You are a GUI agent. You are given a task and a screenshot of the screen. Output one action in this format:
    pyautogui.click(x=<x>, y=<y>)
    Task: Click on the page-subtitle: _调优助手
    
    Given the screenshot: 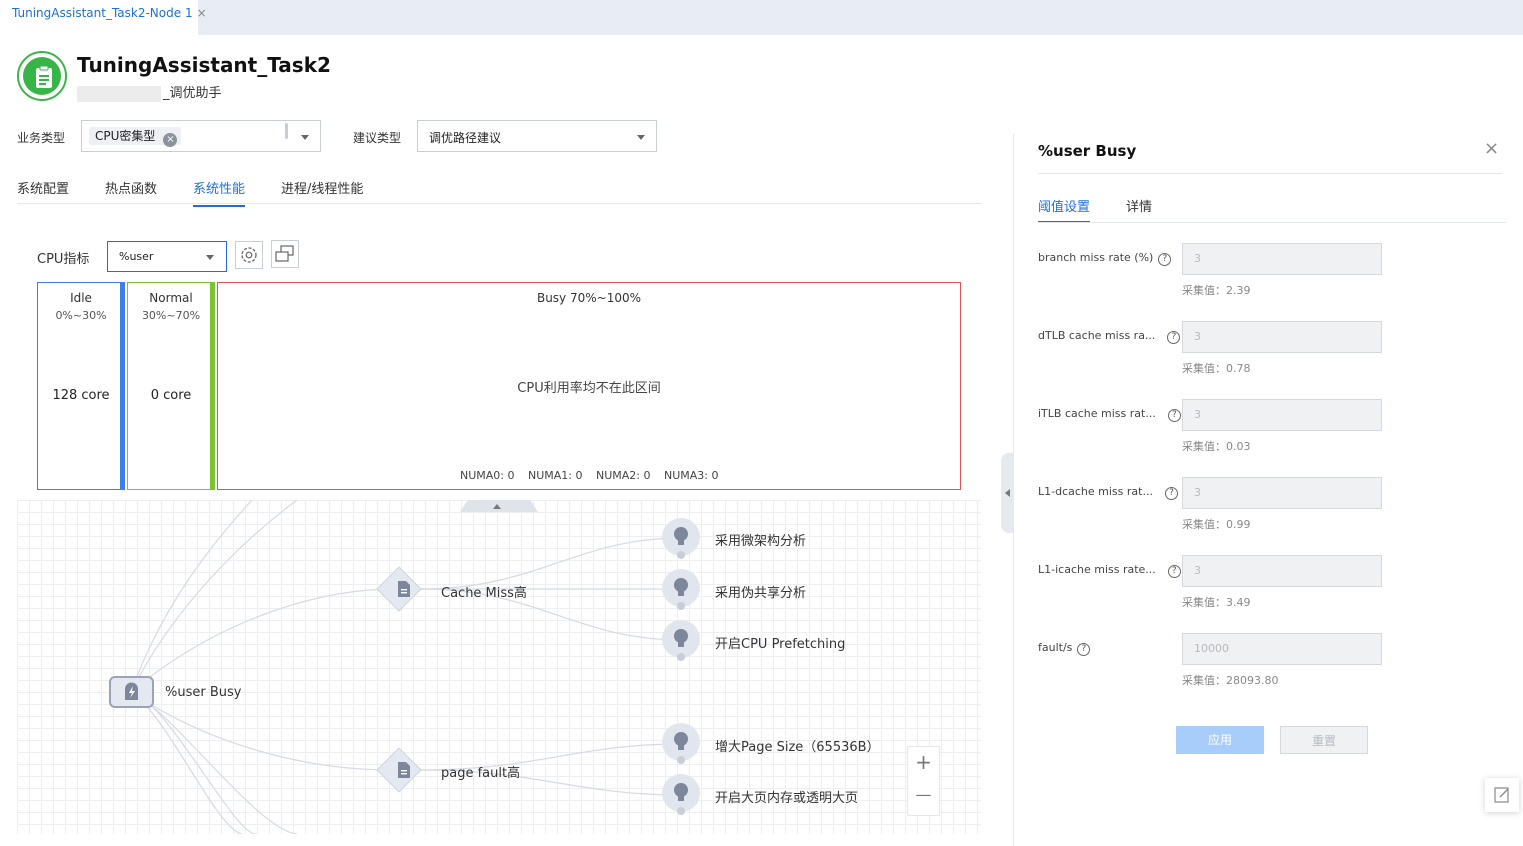 What is the action you would take?
    pyautogui.click(x=149, y=92)
    